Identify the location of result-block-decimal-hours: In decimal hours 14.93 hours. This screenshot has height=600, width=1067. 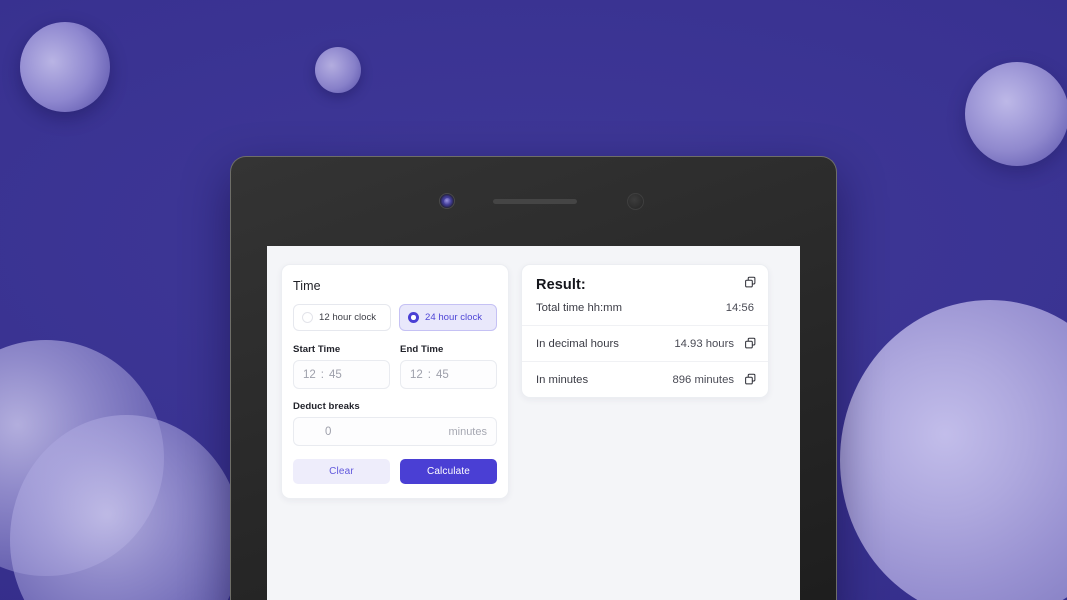
(645, 343).